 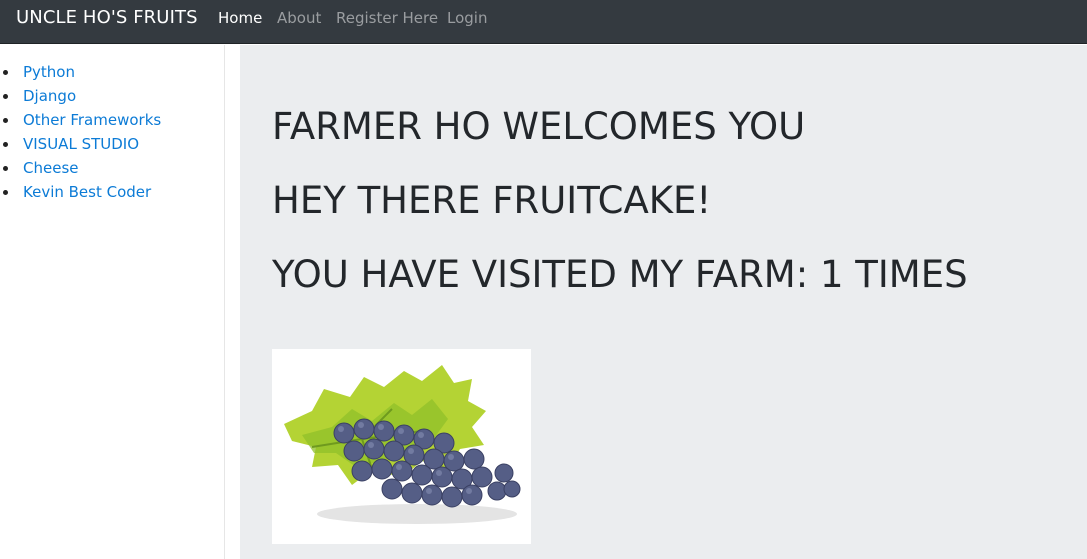 What do you see at coordinates (492, 200) in the screenshot?
I see `greeting-heading: HEY THERE FRUITCAKE!` at bounding box center [492, 200].